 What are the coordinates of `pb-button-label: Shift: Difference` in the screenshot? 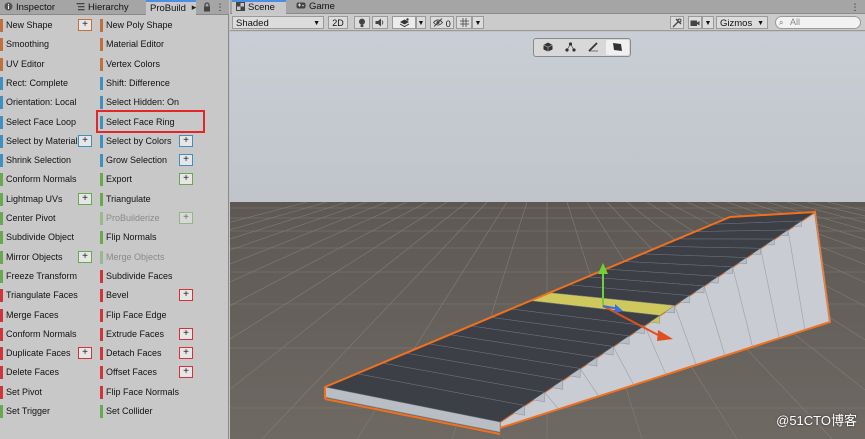 It's located at (138, 82).